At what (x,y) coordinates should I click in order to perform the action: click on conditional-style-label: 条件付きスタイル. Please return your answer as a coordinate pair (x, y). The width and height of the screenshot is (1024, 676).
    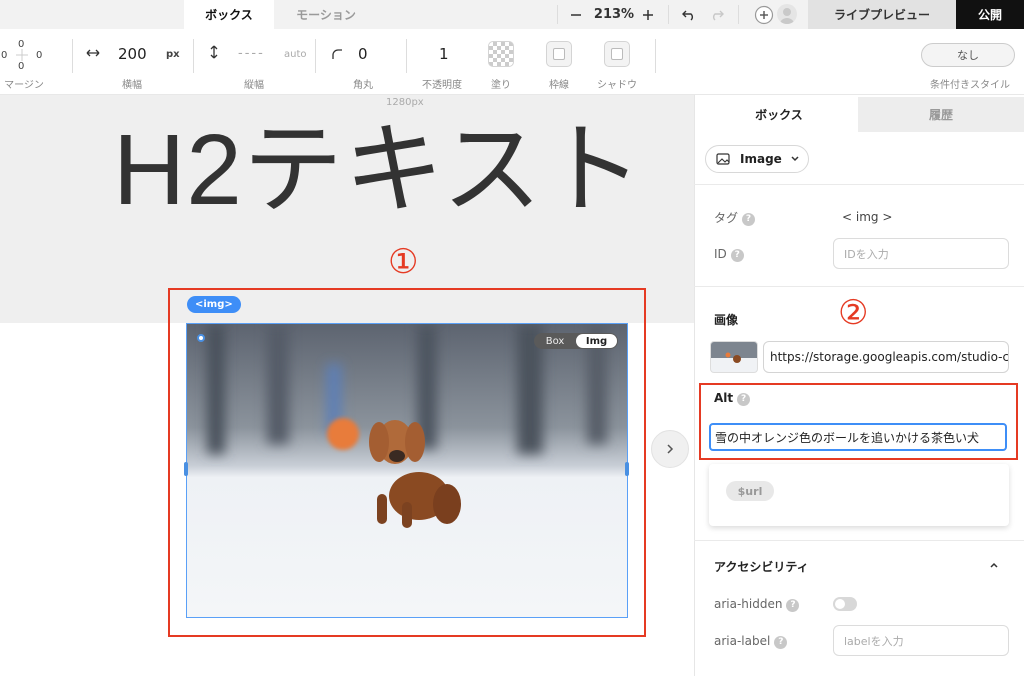
    Looking at the image, I should click on (970, 85).